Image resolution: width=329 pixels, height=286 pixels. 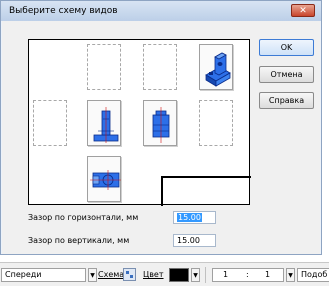 I want to click on title-block-frame, so click(x=206, y=191).